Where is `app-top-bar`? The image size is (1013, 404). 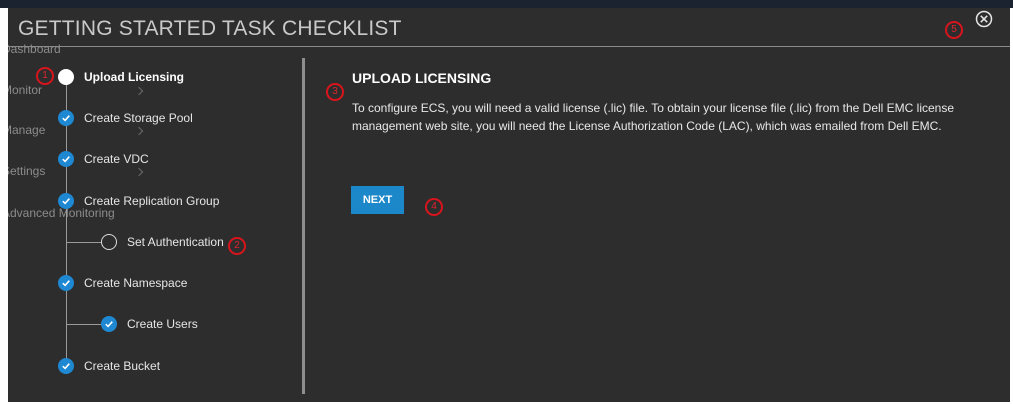
app-top-bar is located at coordinates (506, 4).